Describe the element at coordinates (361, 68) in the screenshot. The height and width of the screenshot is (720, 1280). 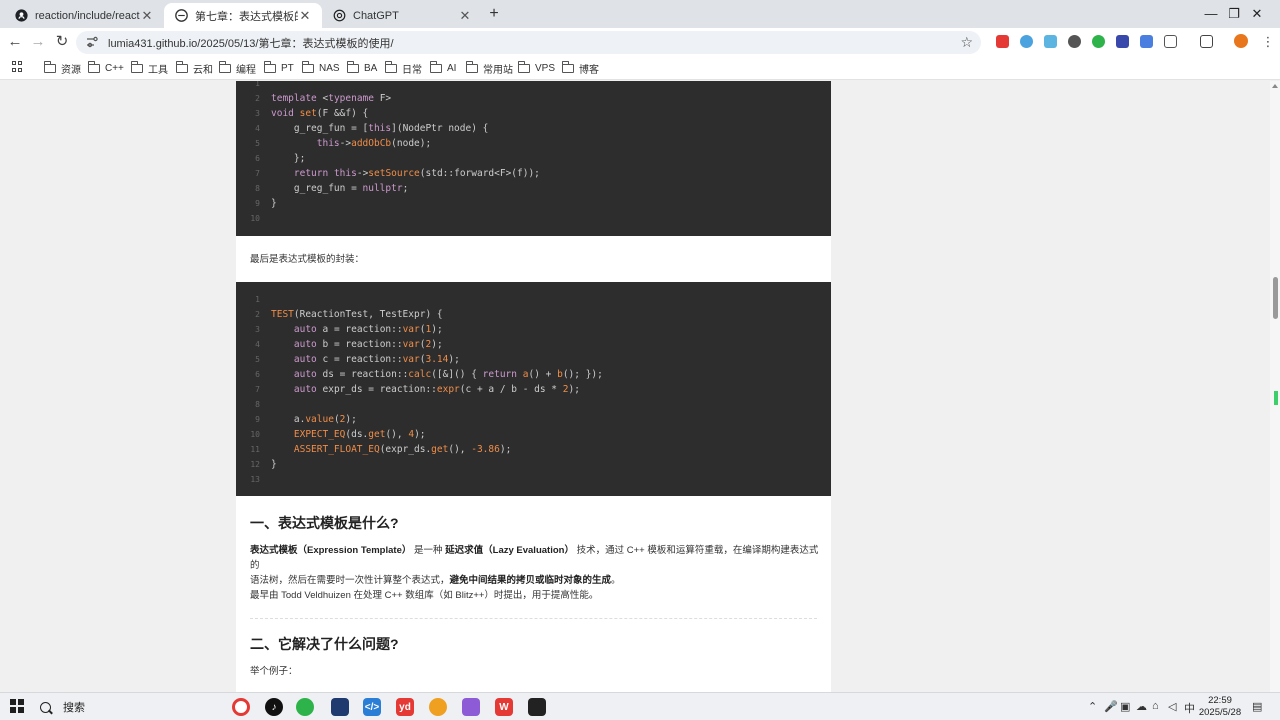
I see `bookmark-folder: BA` at that location.